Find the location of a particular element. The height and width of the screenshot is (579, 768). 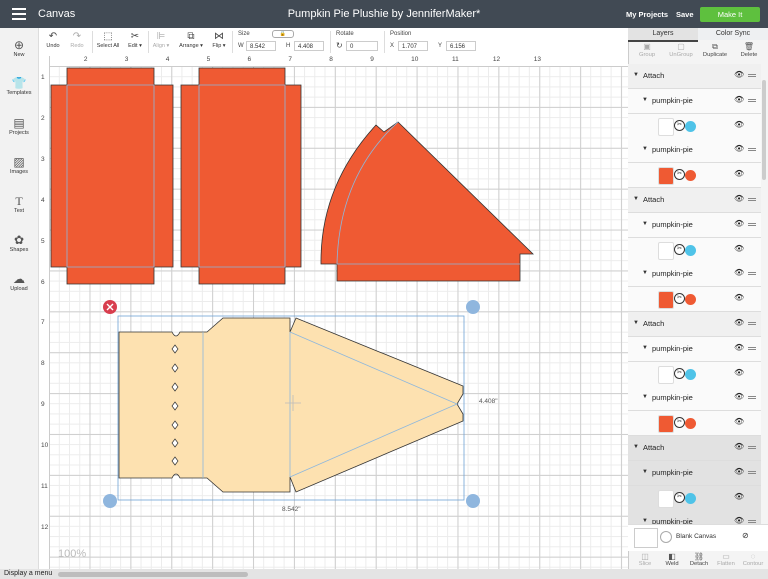

redo-button: ↷ Redo is located at coordinates (77, 40).